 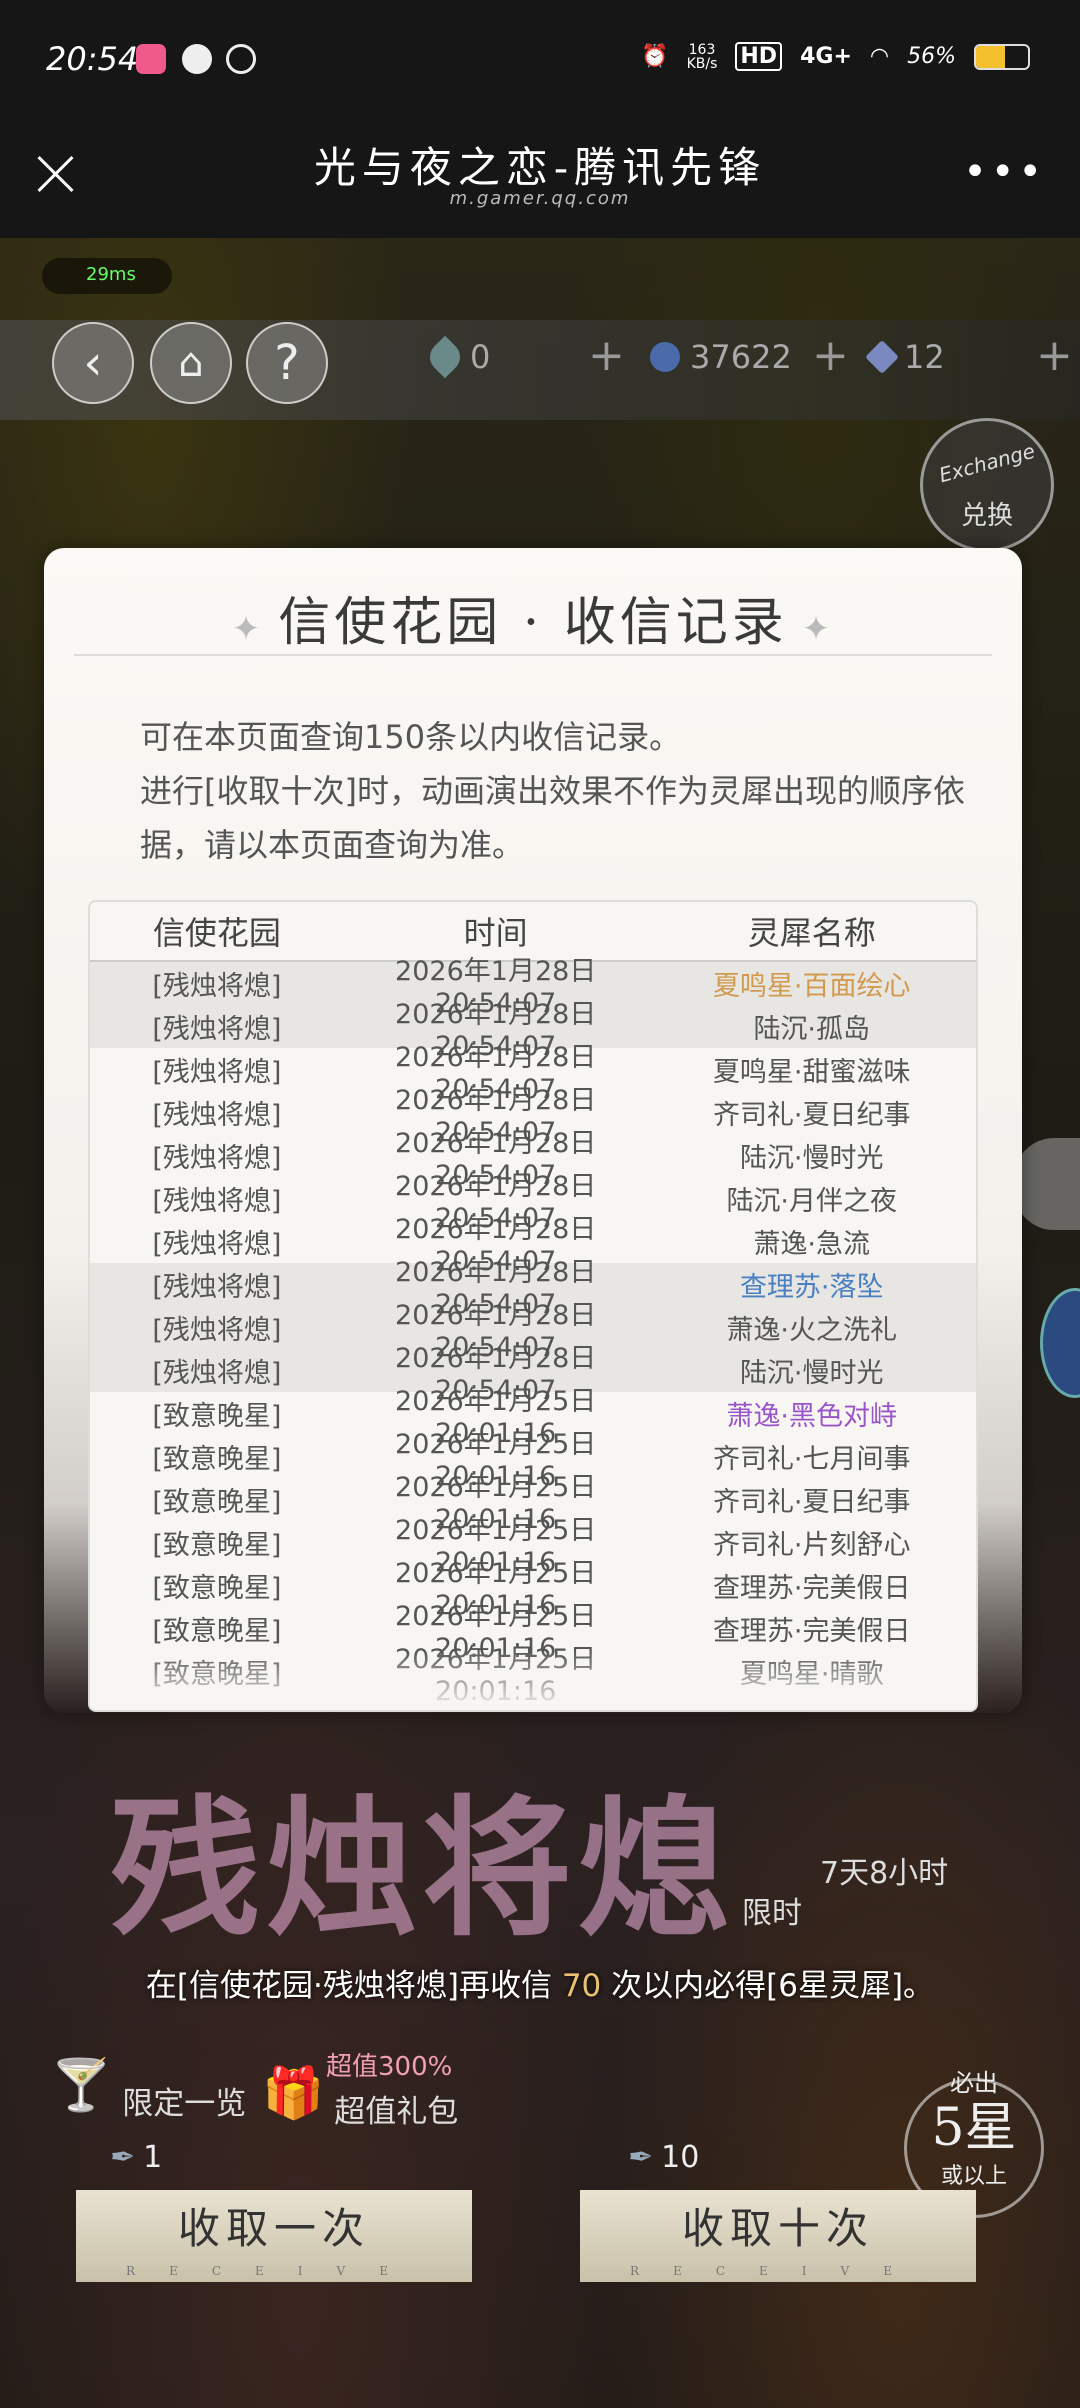 I want to click on note-line: 进行[收取十次]时，动画演出效果不作为灵犀出现的顺序依据，请以本页面查询为准。, so click(x=552, y=818).